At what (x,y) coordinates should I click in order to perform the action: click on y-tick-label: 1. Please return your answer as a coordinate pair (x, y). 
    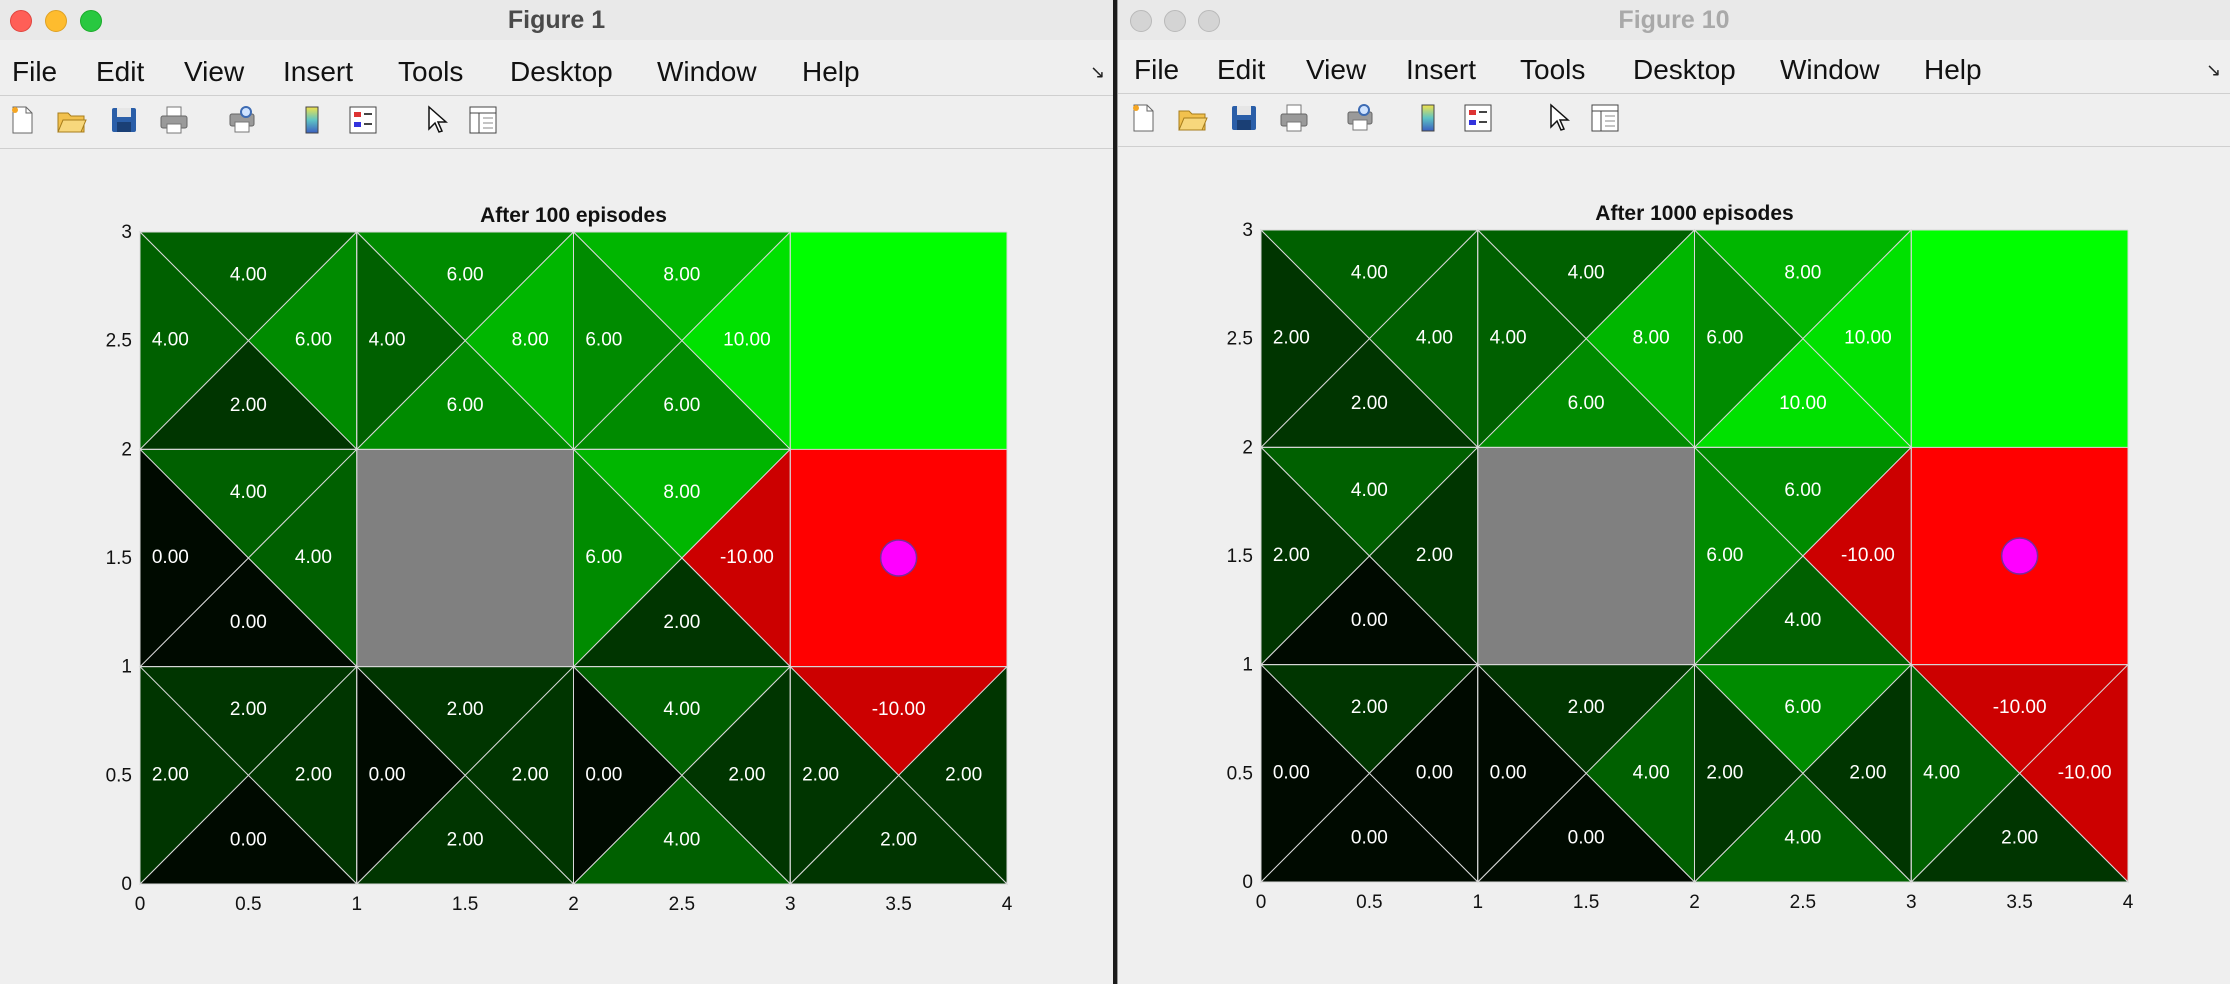
    Looking at the image, I should click on (126, 667).